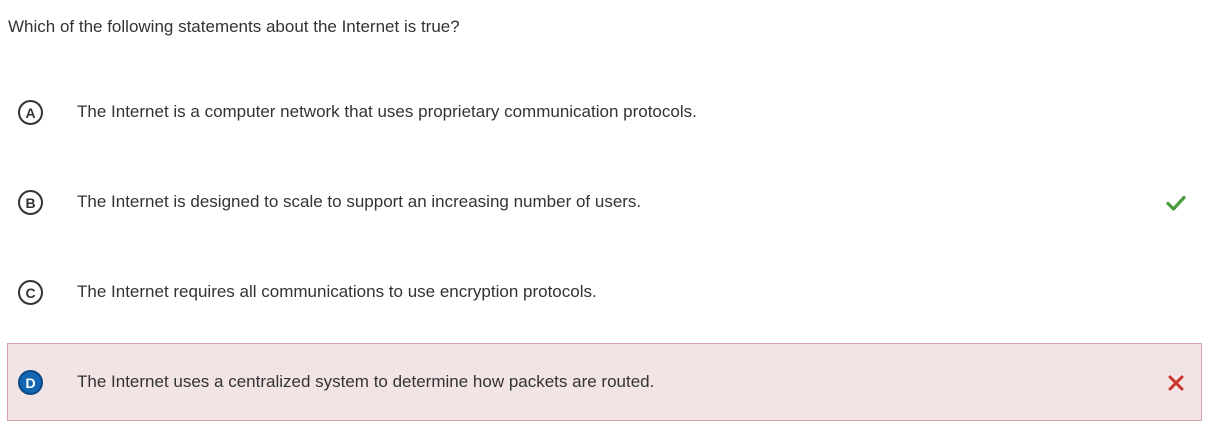 This screenshot has height=432, width=1212. What do you see at coordinates (30, 202) in the screenshot?
I see `option-letter-badge: B` at bounding box center [30, 202].